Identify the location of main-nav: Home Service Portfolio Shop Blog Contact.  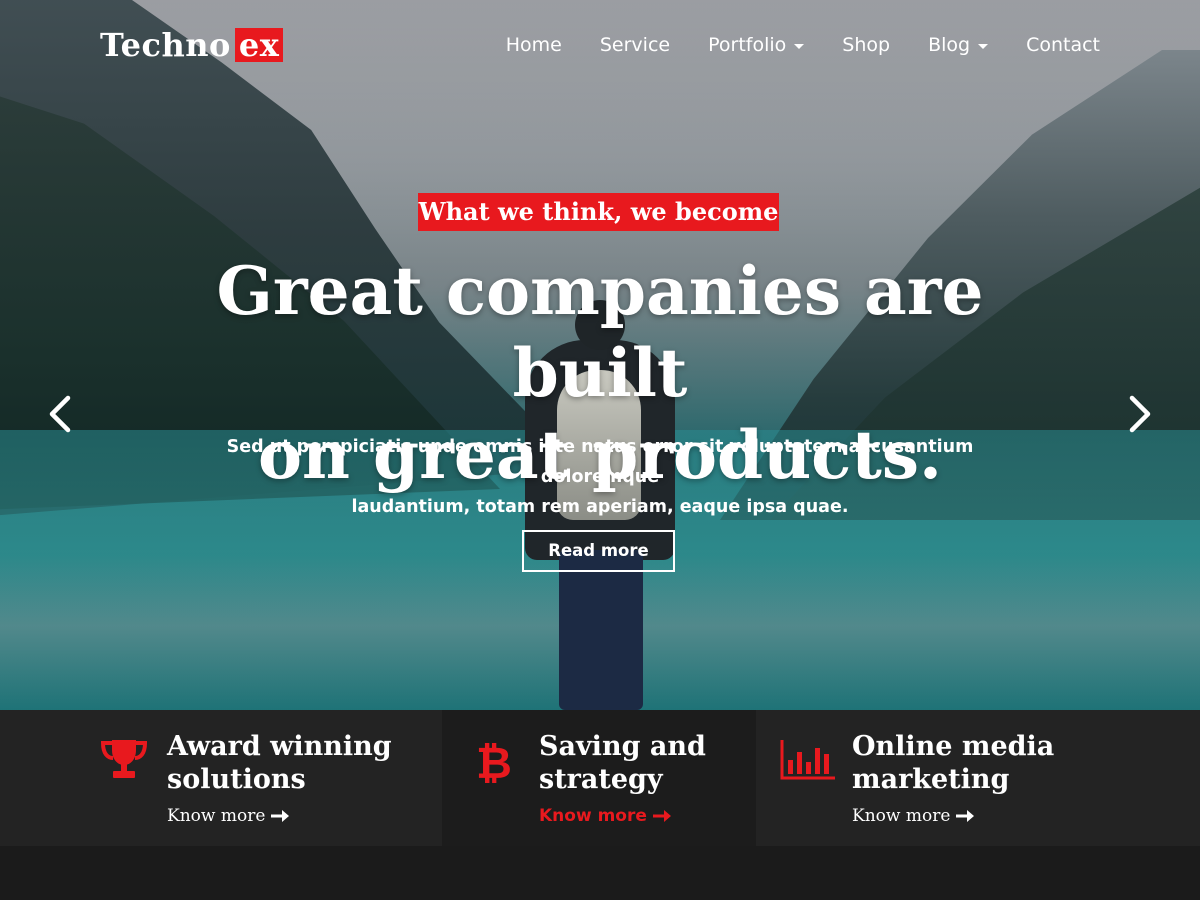
(784, 45).